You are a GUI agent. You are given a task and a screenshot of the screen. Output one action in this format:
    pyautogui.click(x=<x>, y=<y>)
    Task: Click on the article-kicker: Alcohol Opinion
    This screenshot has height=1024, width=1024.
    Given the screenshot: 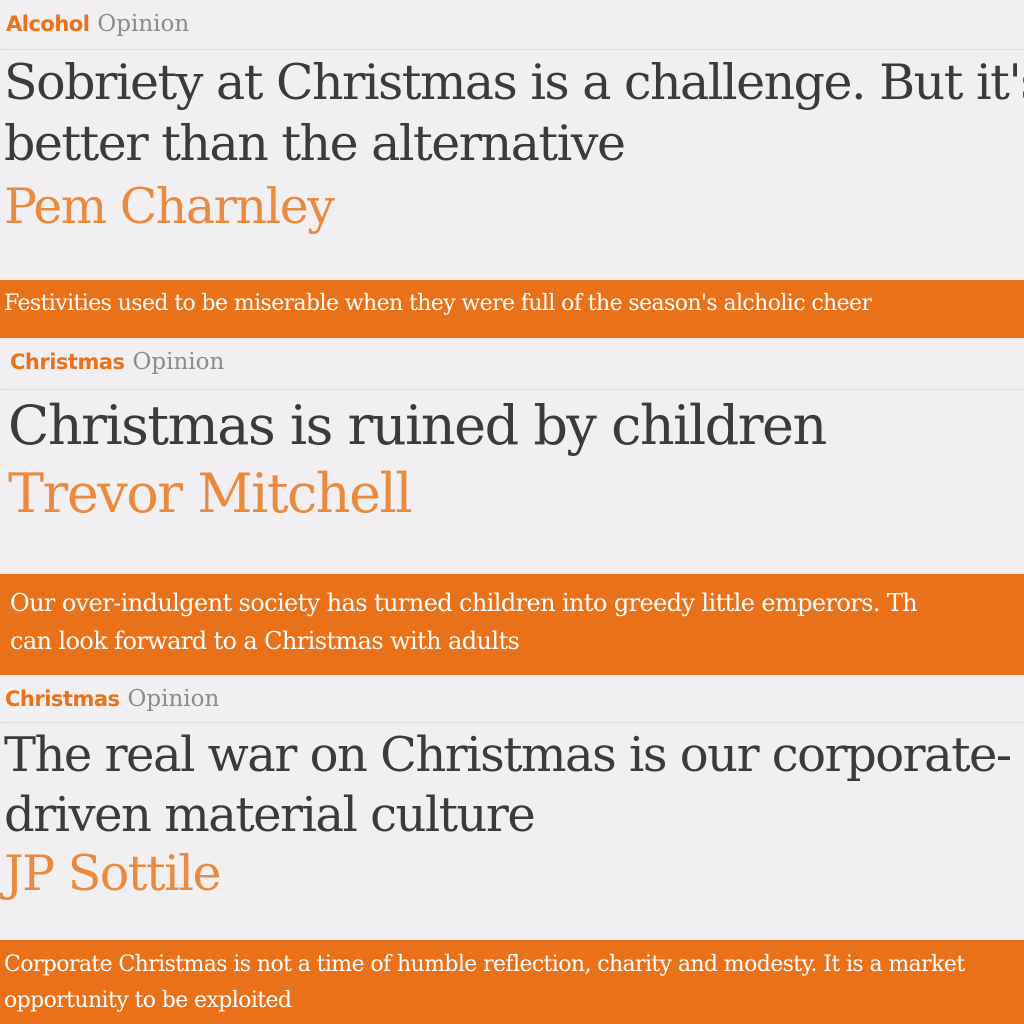 What is the action you would take?
    pyautogui.click(x=97, y=23)
    